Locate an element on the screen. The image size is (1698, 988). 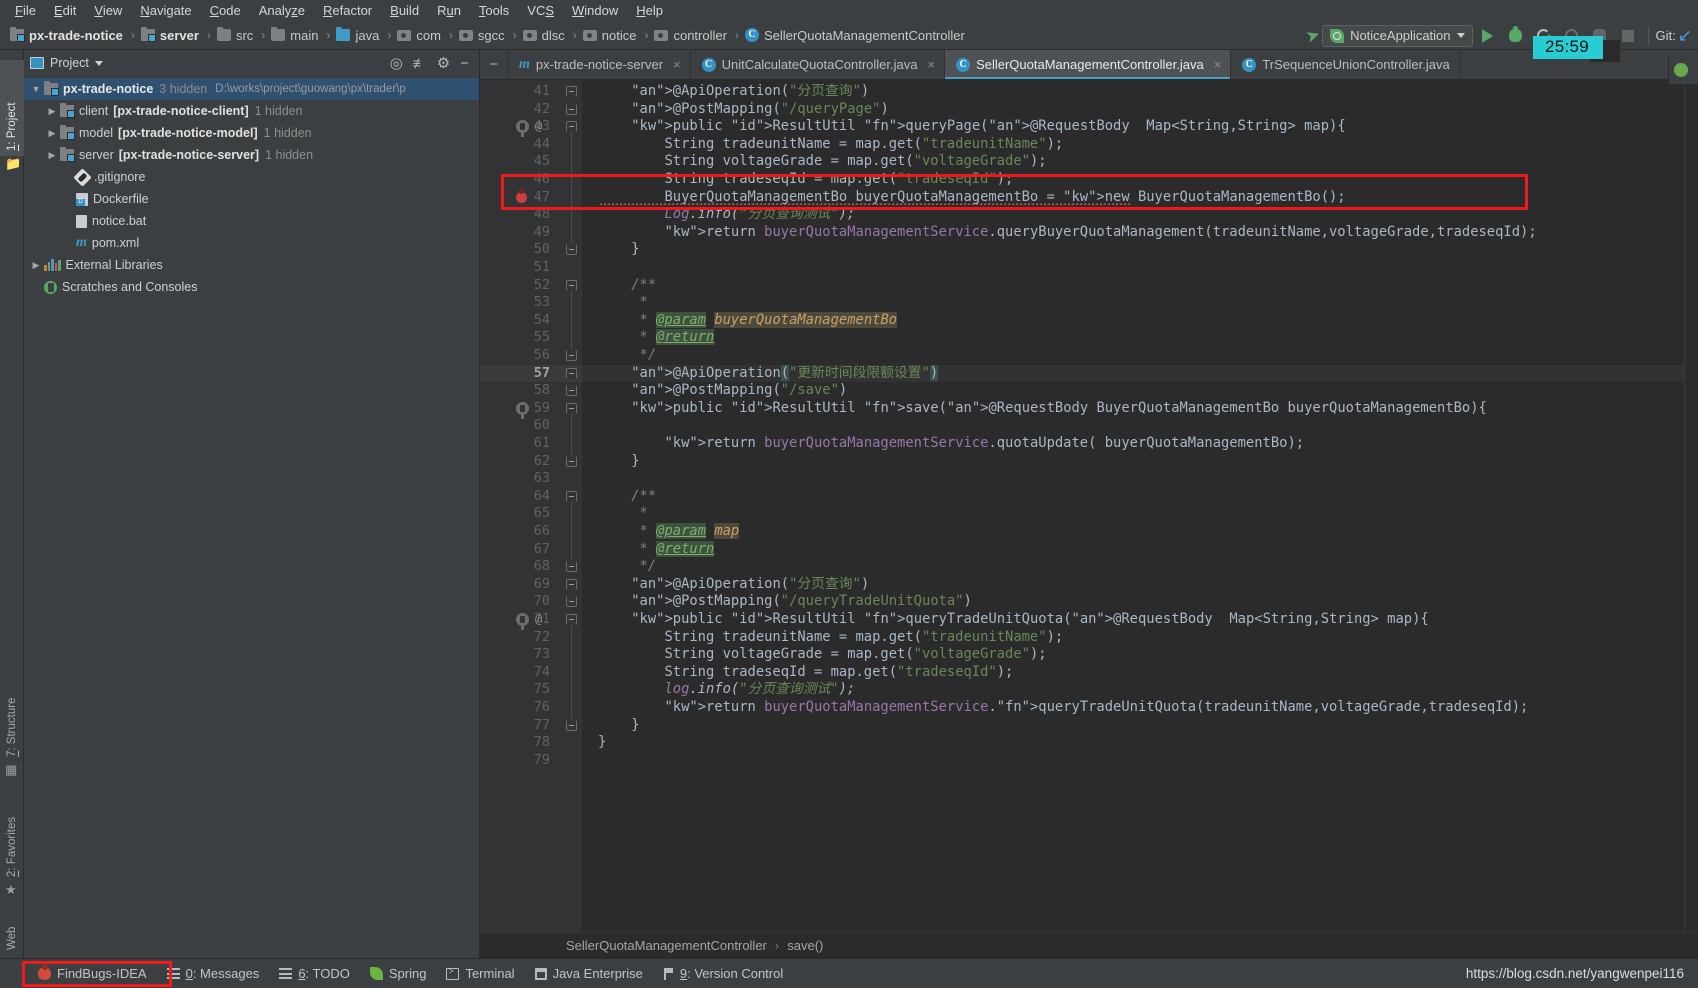
build-icon: ➤ is located at coordinates (1313, 35).